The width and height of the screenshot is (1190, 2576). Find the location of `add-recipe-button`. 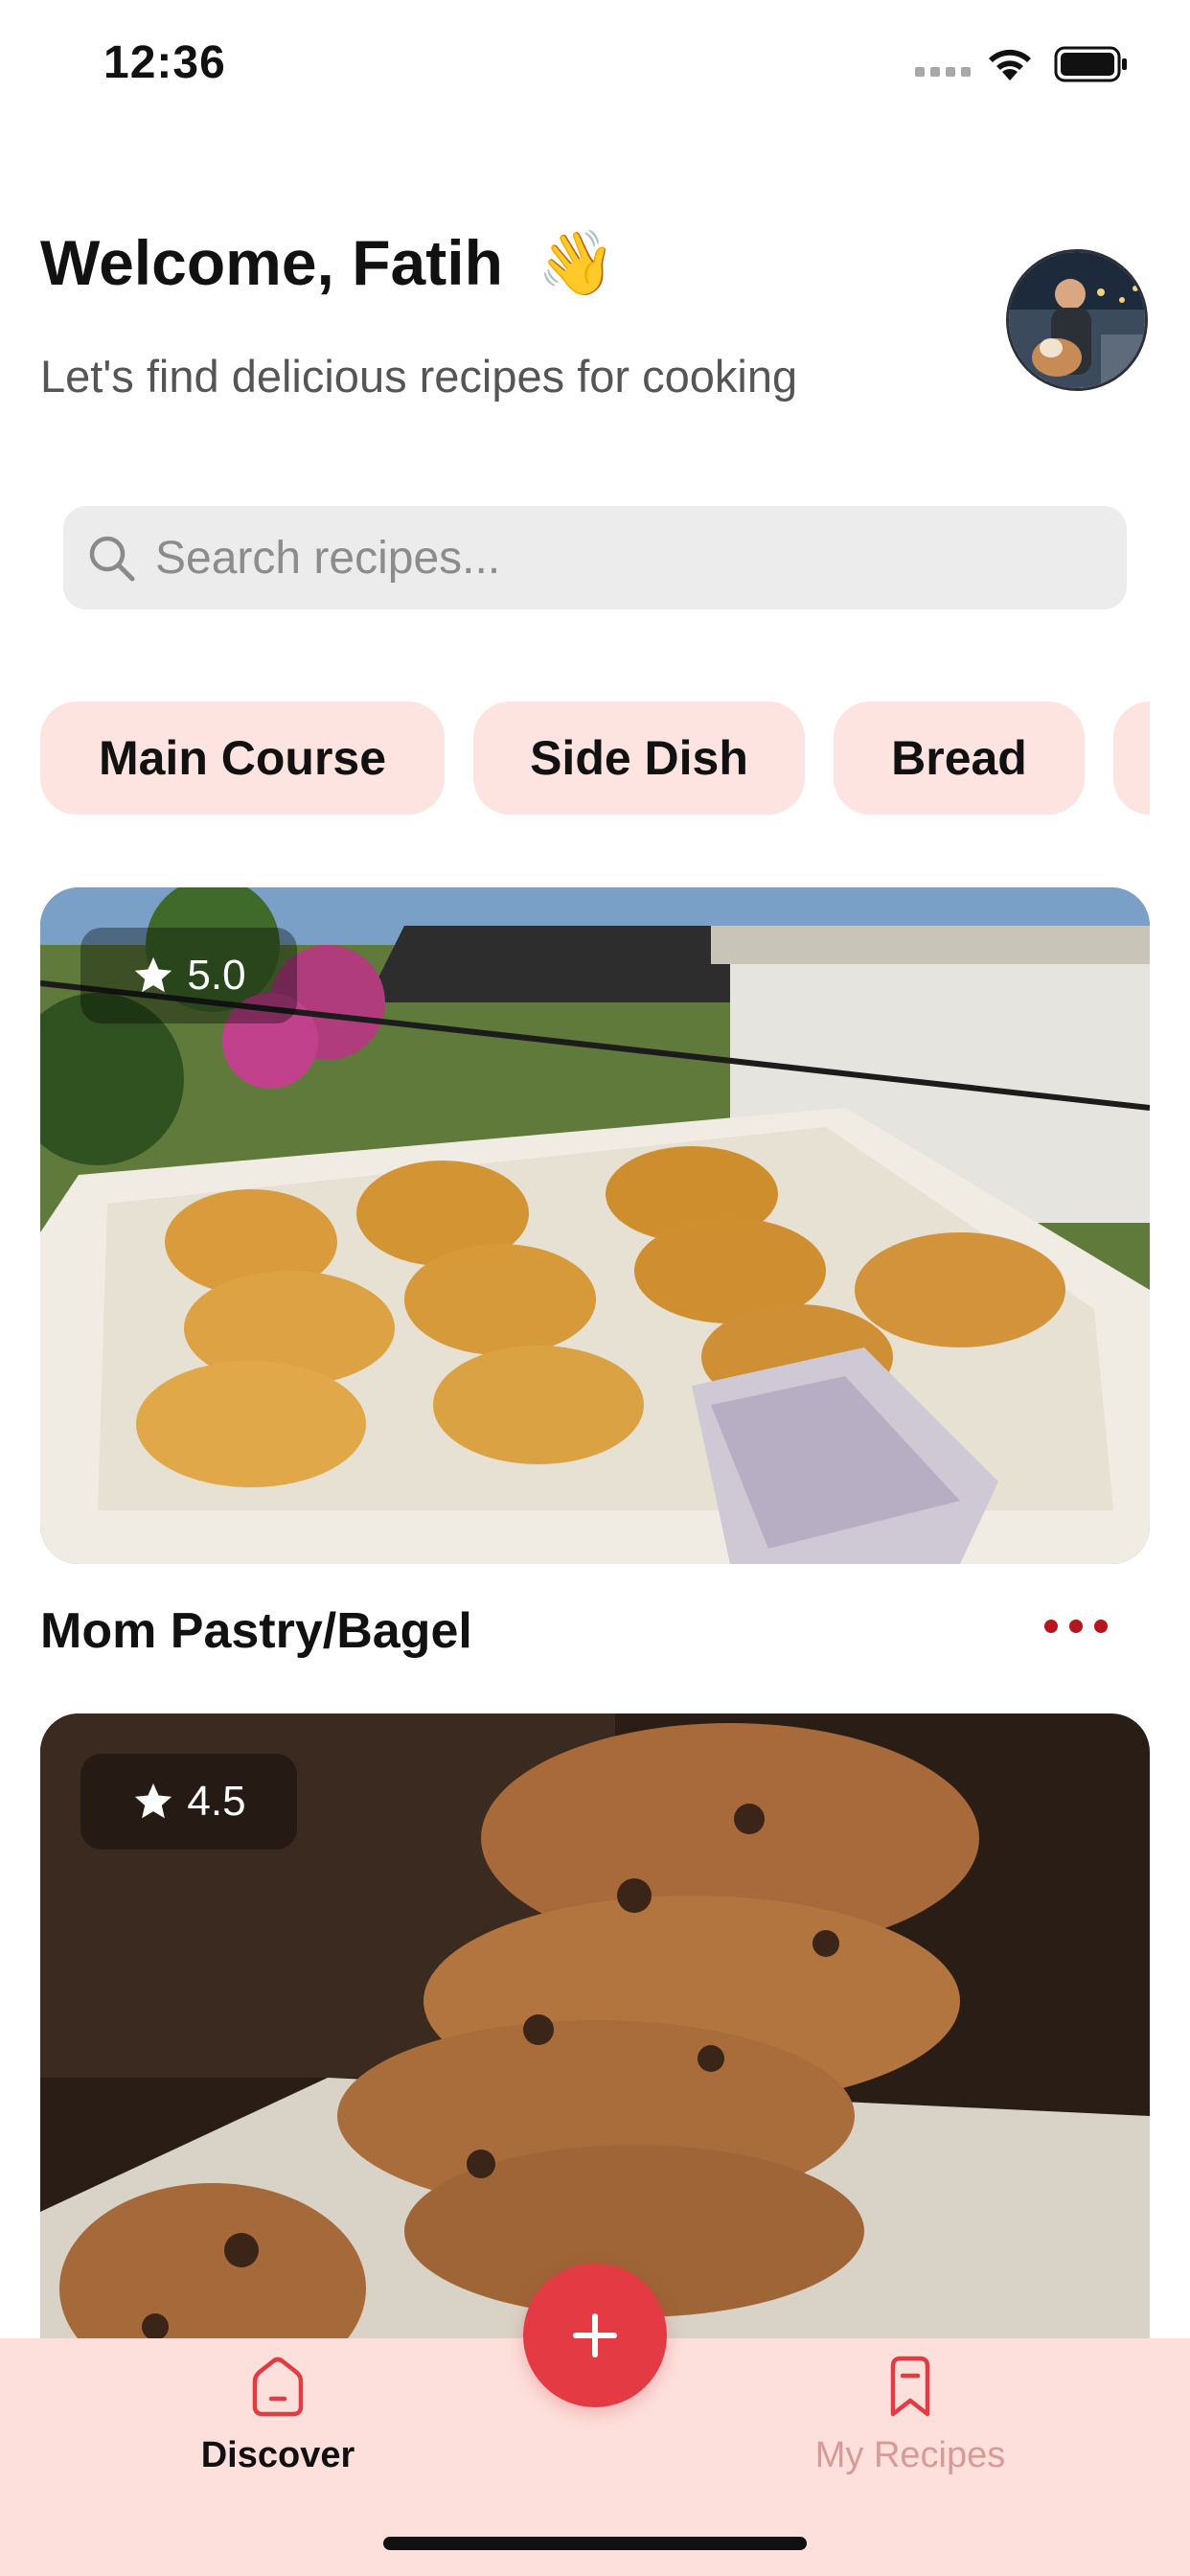

add-recipe-button is located at coordinates (595, 2335).